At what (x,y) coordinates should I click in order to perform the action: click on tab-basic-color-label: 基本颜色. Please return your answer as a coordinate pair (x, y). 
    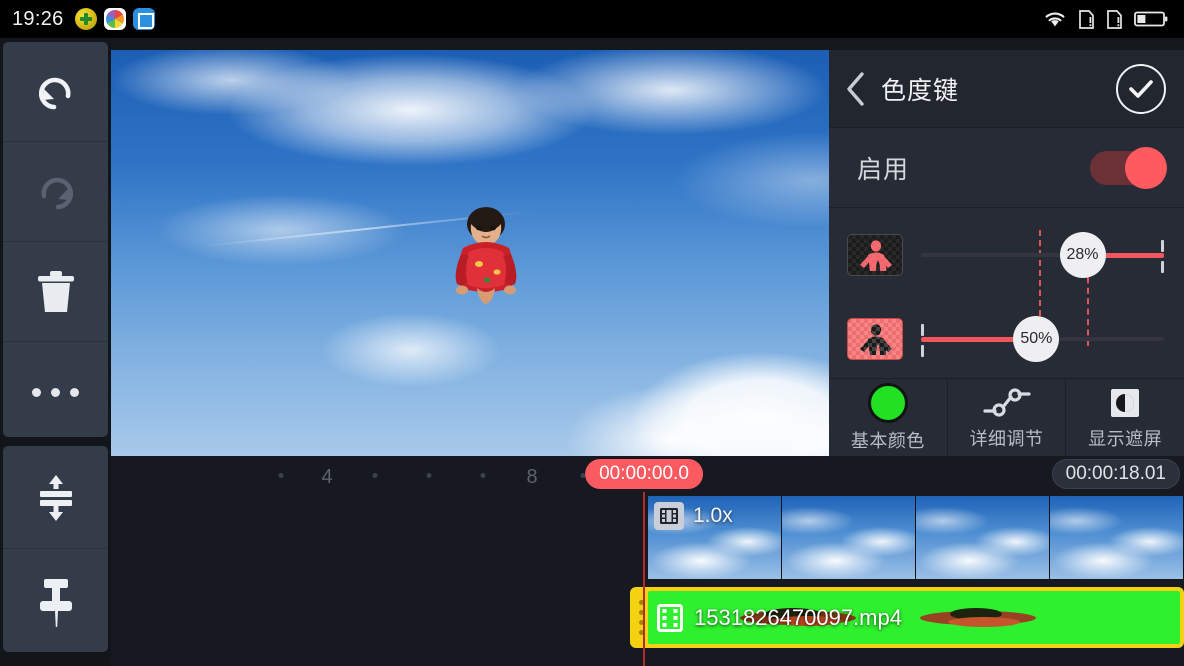
    Looking at the image, I should click on (887, 440).